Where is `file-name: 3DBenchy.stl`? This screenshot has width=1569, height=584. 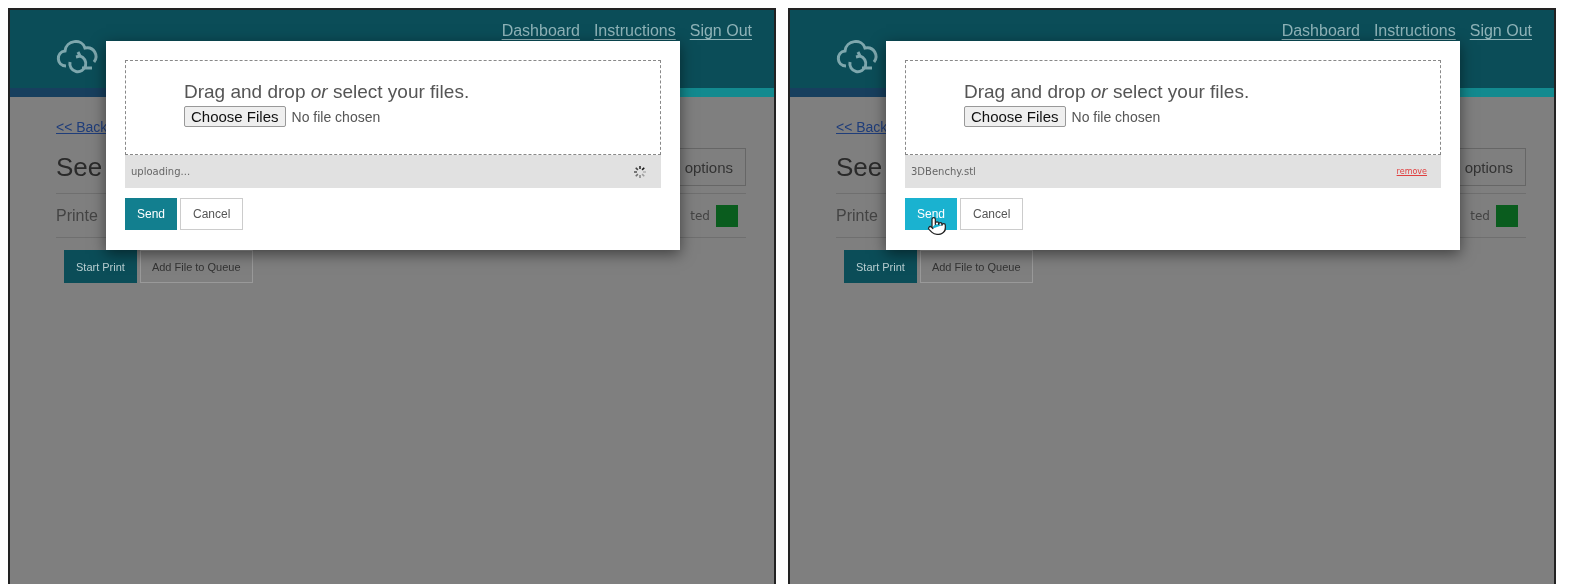
file-name: 3DBenchy.stl is located at coordinates (943, 171).